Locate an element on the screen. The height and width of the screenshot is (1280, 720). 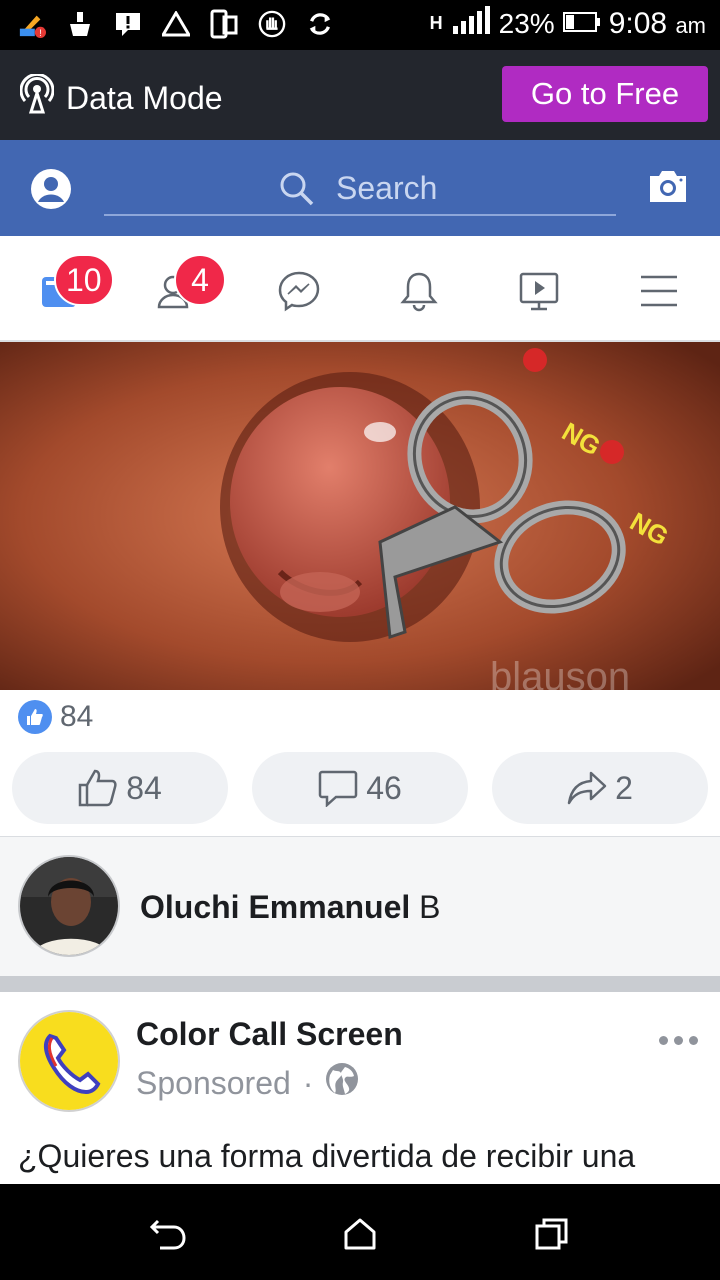
globe-icon is located at coordinates (342, 1083).